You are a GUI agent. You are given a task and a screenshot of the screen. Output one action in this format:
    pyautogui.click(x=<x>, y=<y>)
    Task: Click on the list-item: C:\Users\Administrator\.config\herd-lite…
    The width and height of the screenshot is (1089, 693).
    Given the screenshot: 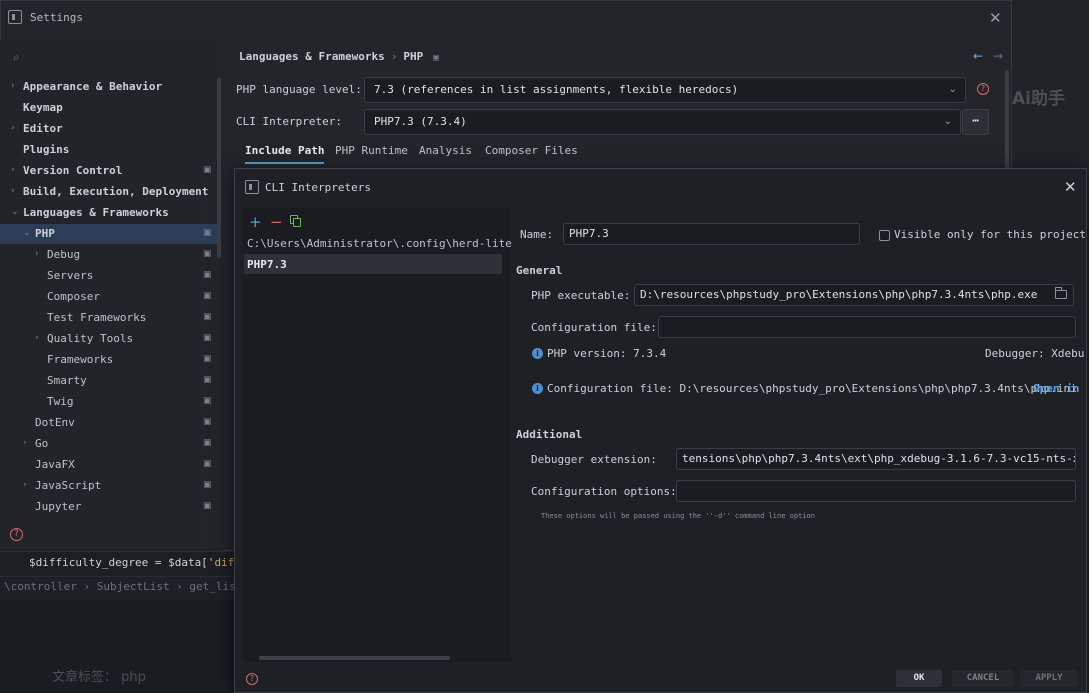 What is the action you would take?
    pyautogui.click(x=379, y=243)
    